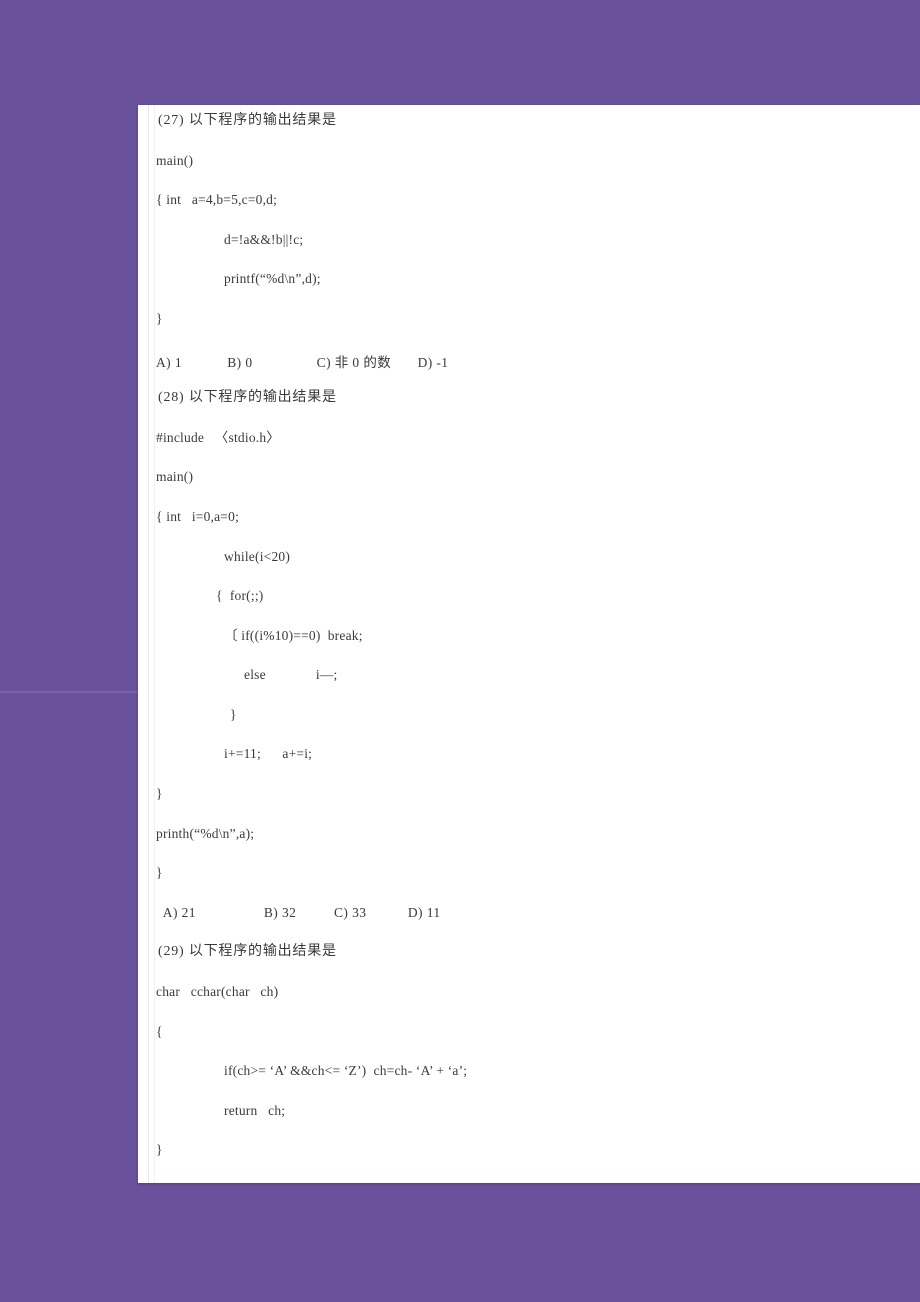  What do you see at coordinates (217, 991) in the screenshot?
I see `code-line: char cchar(char ch)` at bounding box center [217, 991].